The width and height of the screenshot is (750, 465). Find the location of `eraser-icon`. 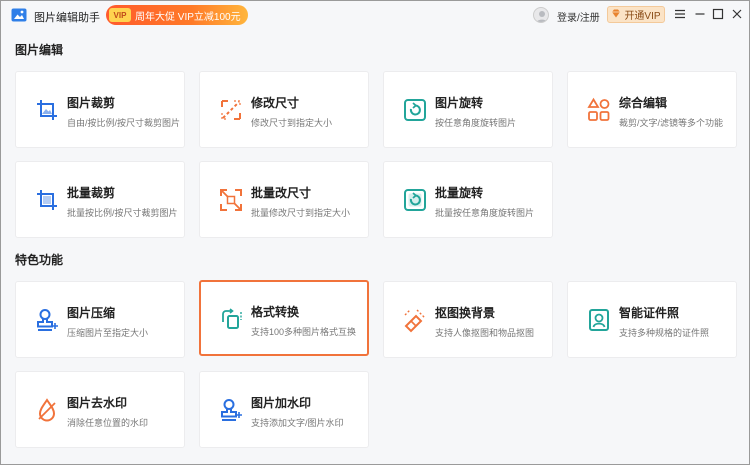

eraser-icon is located at coordinates (415, 320).